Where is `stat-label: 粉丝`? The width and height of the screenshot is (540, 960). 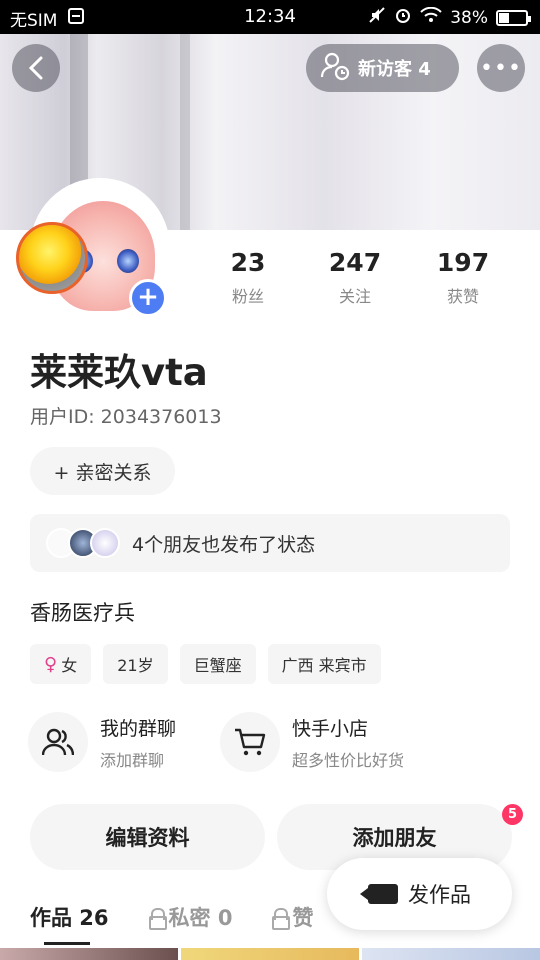 stat-label: 粉丝 is located at coordinates (247, 296).